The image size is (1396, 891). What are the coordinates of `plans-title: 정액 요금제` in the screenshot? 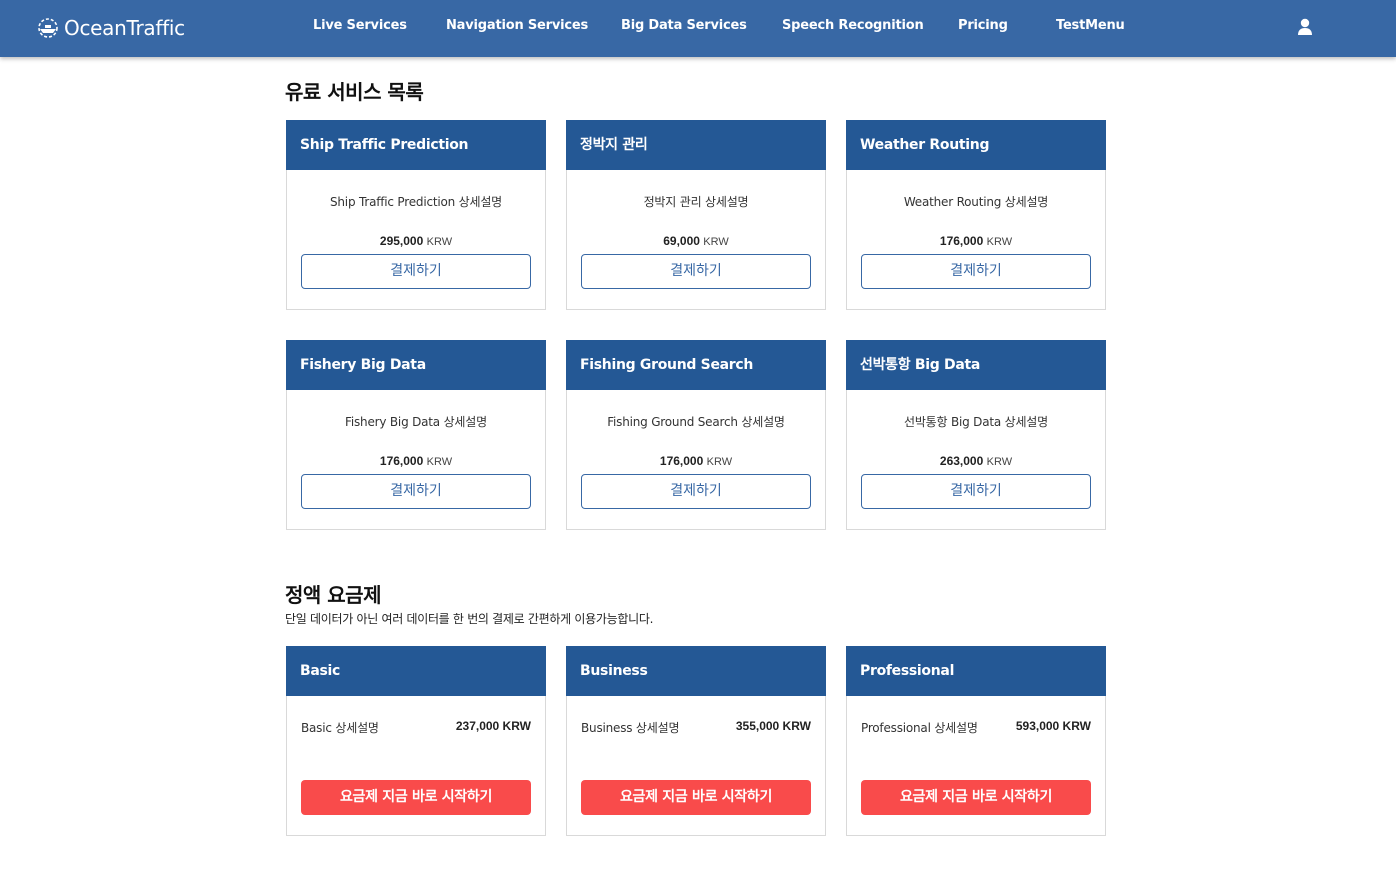 It's located at (333, 595).